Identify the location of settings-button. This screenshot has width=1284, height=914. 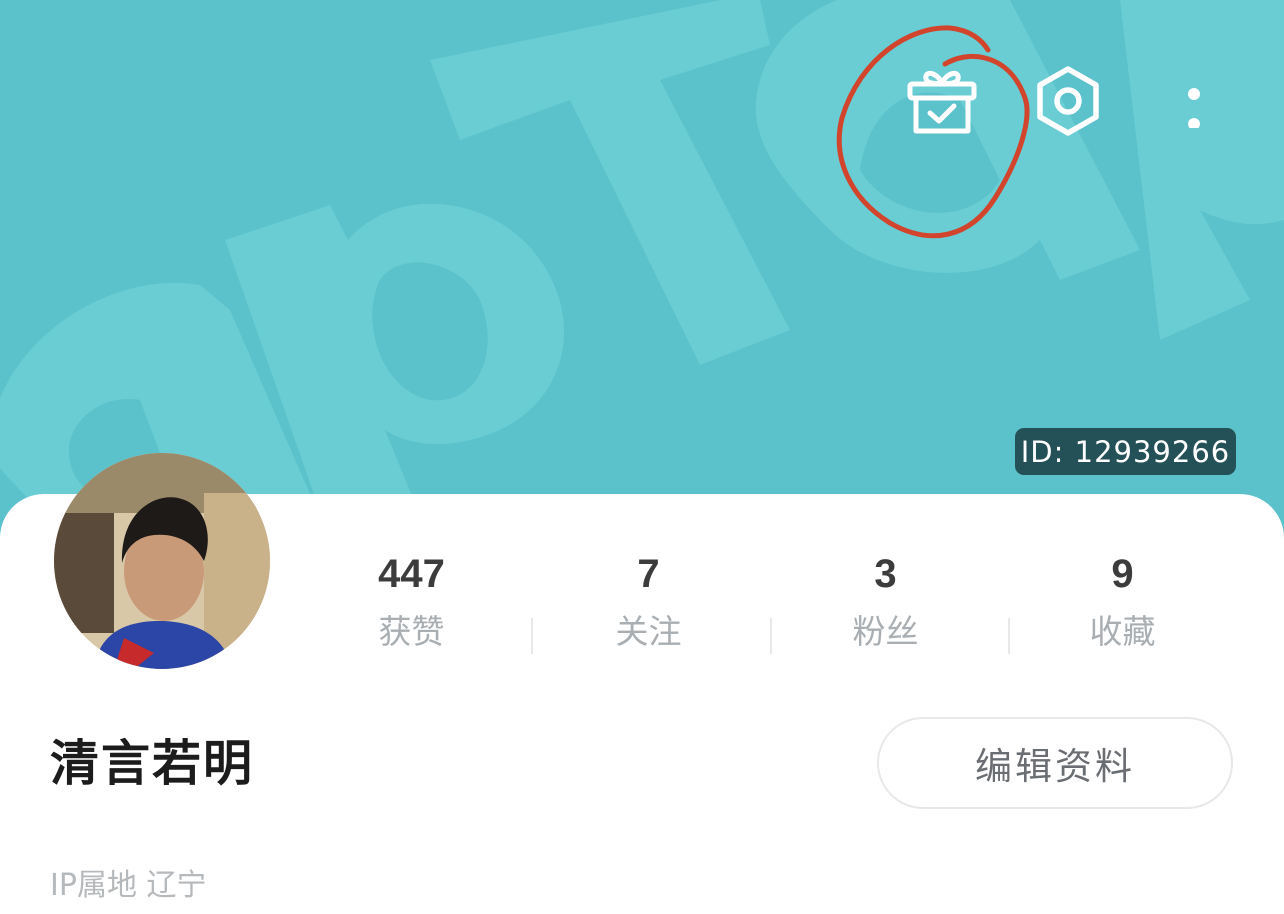
(1068, 101).